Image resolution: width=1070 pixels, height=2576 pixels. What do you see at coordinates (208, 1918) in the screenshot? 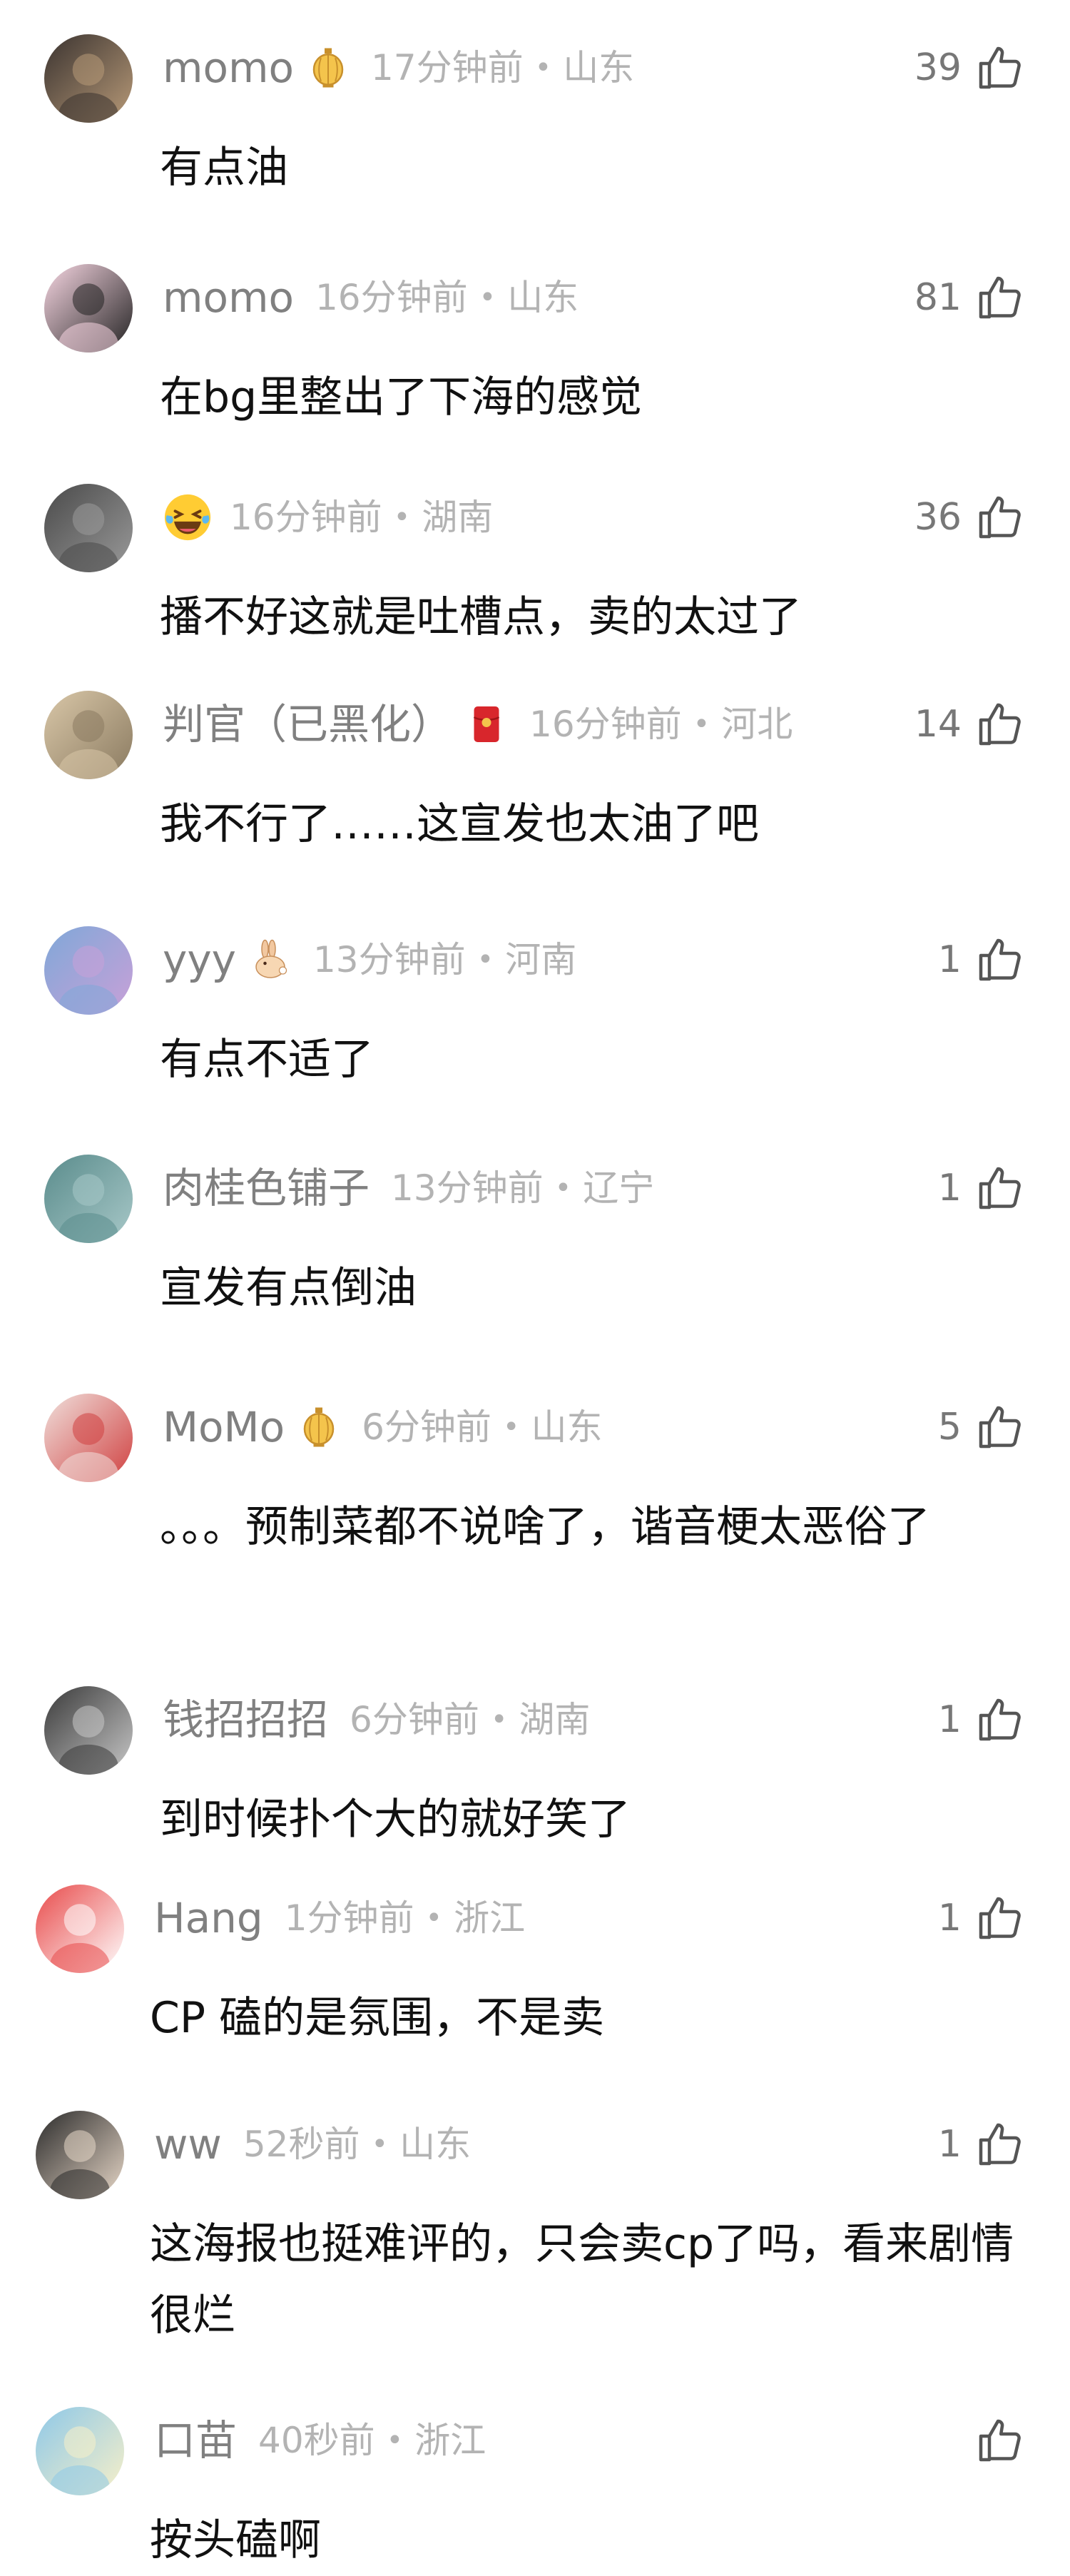
I see `username: Hang` at bounding box center [208, 1918].